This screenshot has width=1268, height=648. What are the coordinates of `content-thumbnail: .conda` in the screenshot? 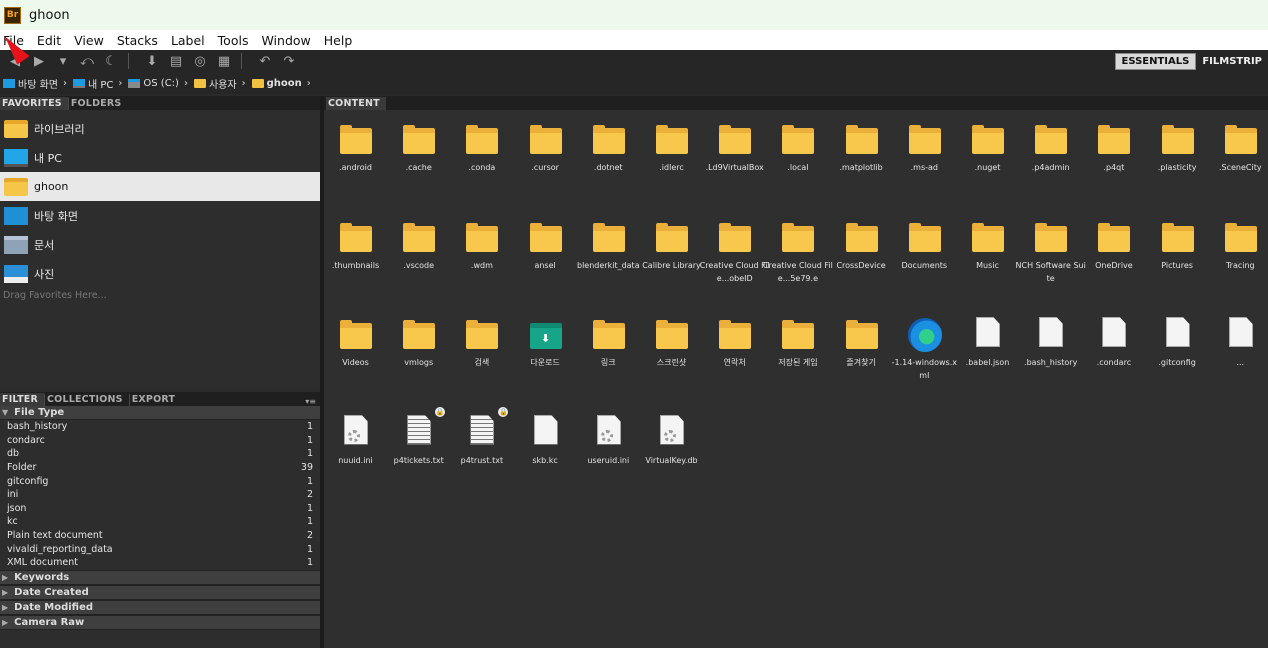 It's located at (481, 157).